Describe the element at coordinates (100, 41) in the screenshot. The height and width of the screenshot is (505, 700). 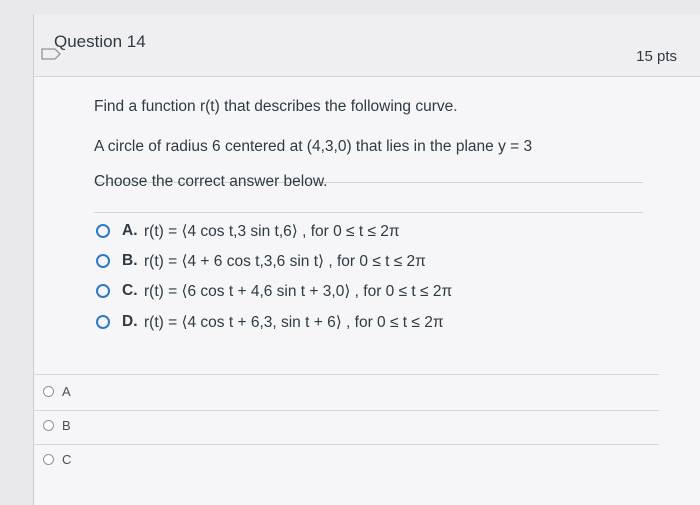
I see `question-title: Question 14` at that location.